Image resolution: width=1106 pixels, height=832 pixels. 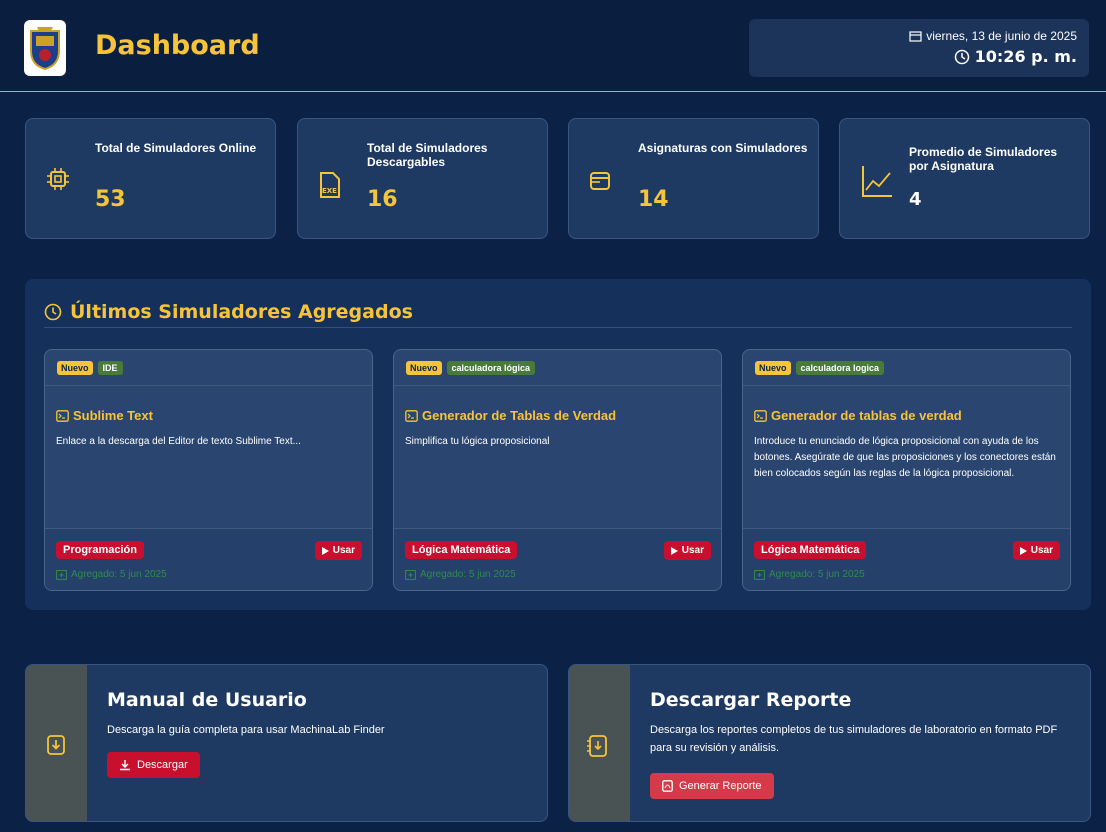 I want to click on stat-label: Promedio de Simuladores por Asignatura, so click(x=983, y=159).